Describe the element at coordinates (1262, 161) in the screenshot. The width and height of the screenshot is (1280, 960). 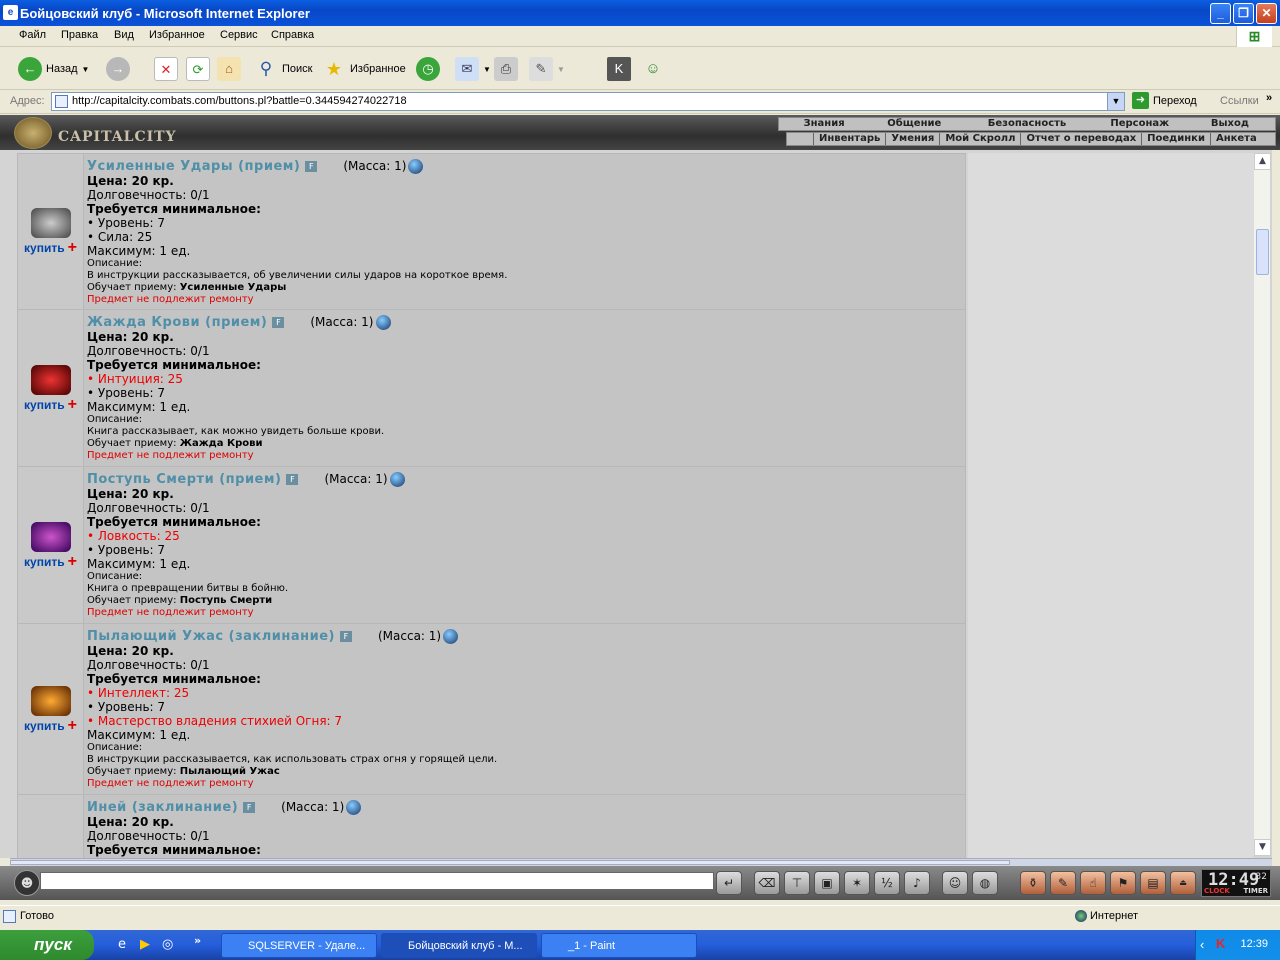
I see `scroll-up-icon: ▲` at that location.